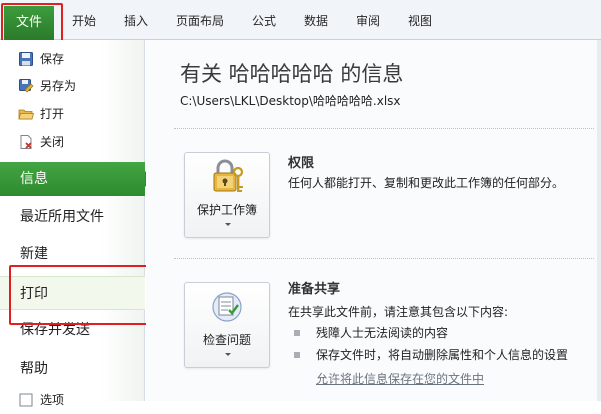 The image size is (601, 414). Describe the element at coordinates (52, 400) in the screenshot. I see `options-command-label: 选项` at that location.